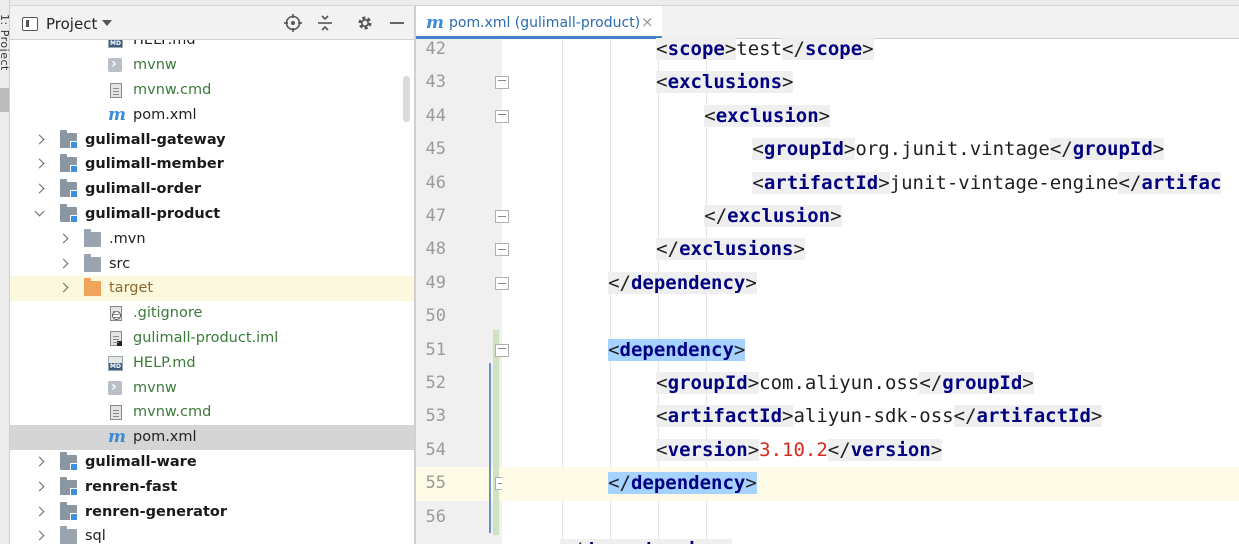 The height and width of the screenshot is (544, 1239). What do you see at coordinates (406, 99) in the screenshot?
I see `project-tree-scrollbar` at bounding box center [406, 99].